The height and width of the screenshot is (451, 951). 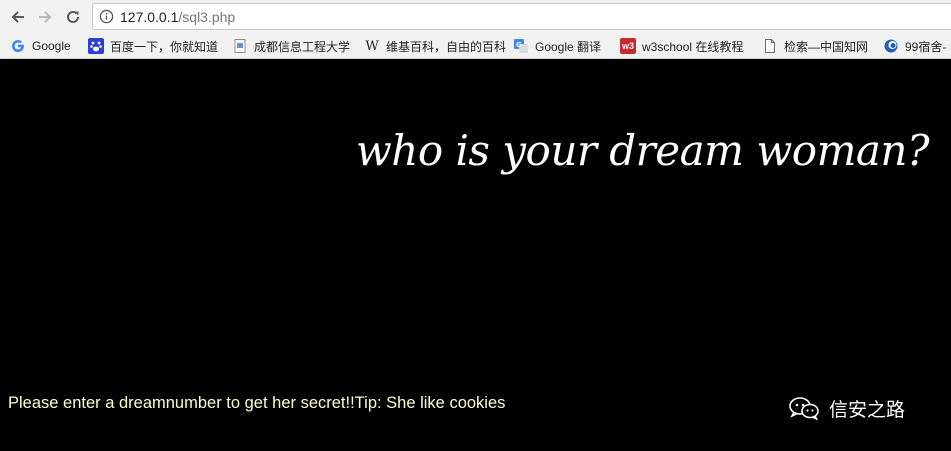 I want to click on baidu-paw-icon, so click(x=96, y=46).